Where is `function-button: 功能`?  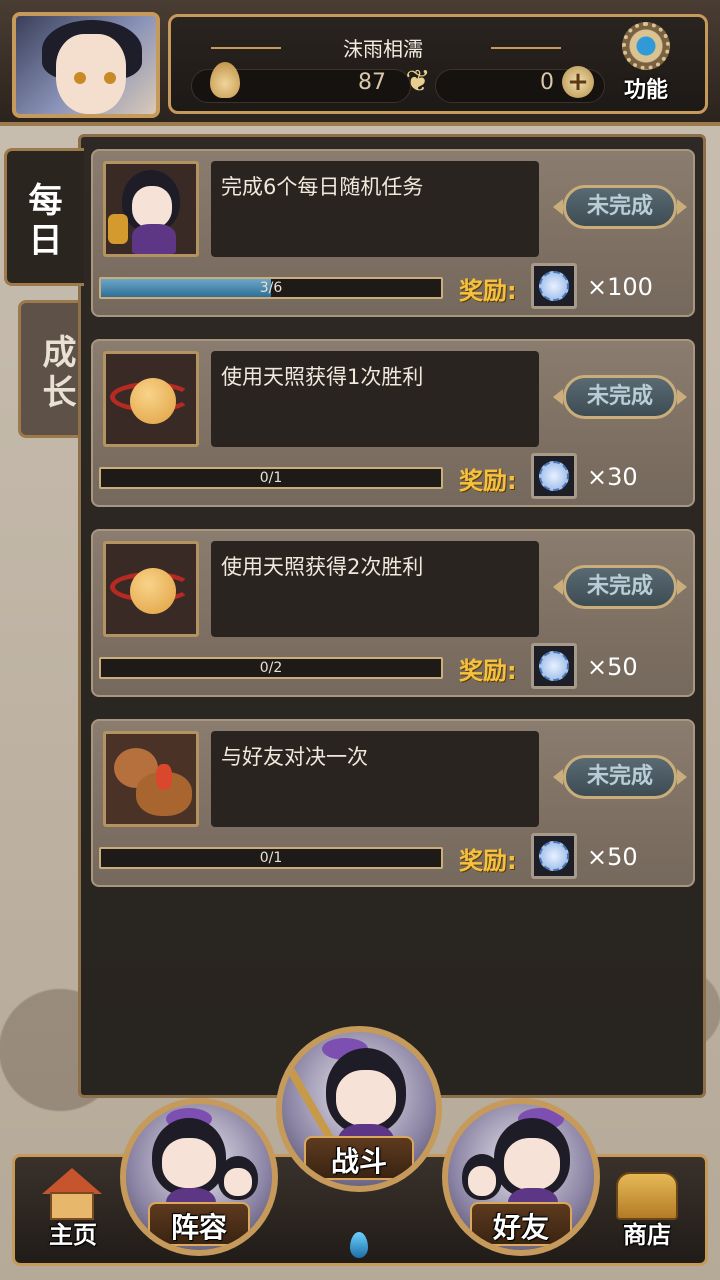
function-button: 功能 is located at coordinates (646, 64).